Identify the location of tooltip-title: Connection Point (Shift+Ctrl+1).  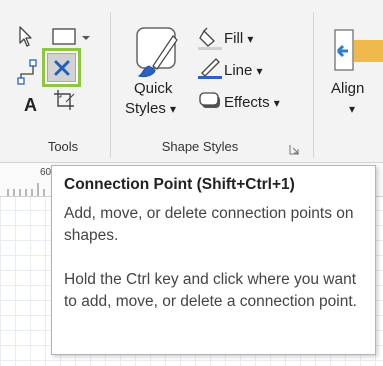
(179, 184).